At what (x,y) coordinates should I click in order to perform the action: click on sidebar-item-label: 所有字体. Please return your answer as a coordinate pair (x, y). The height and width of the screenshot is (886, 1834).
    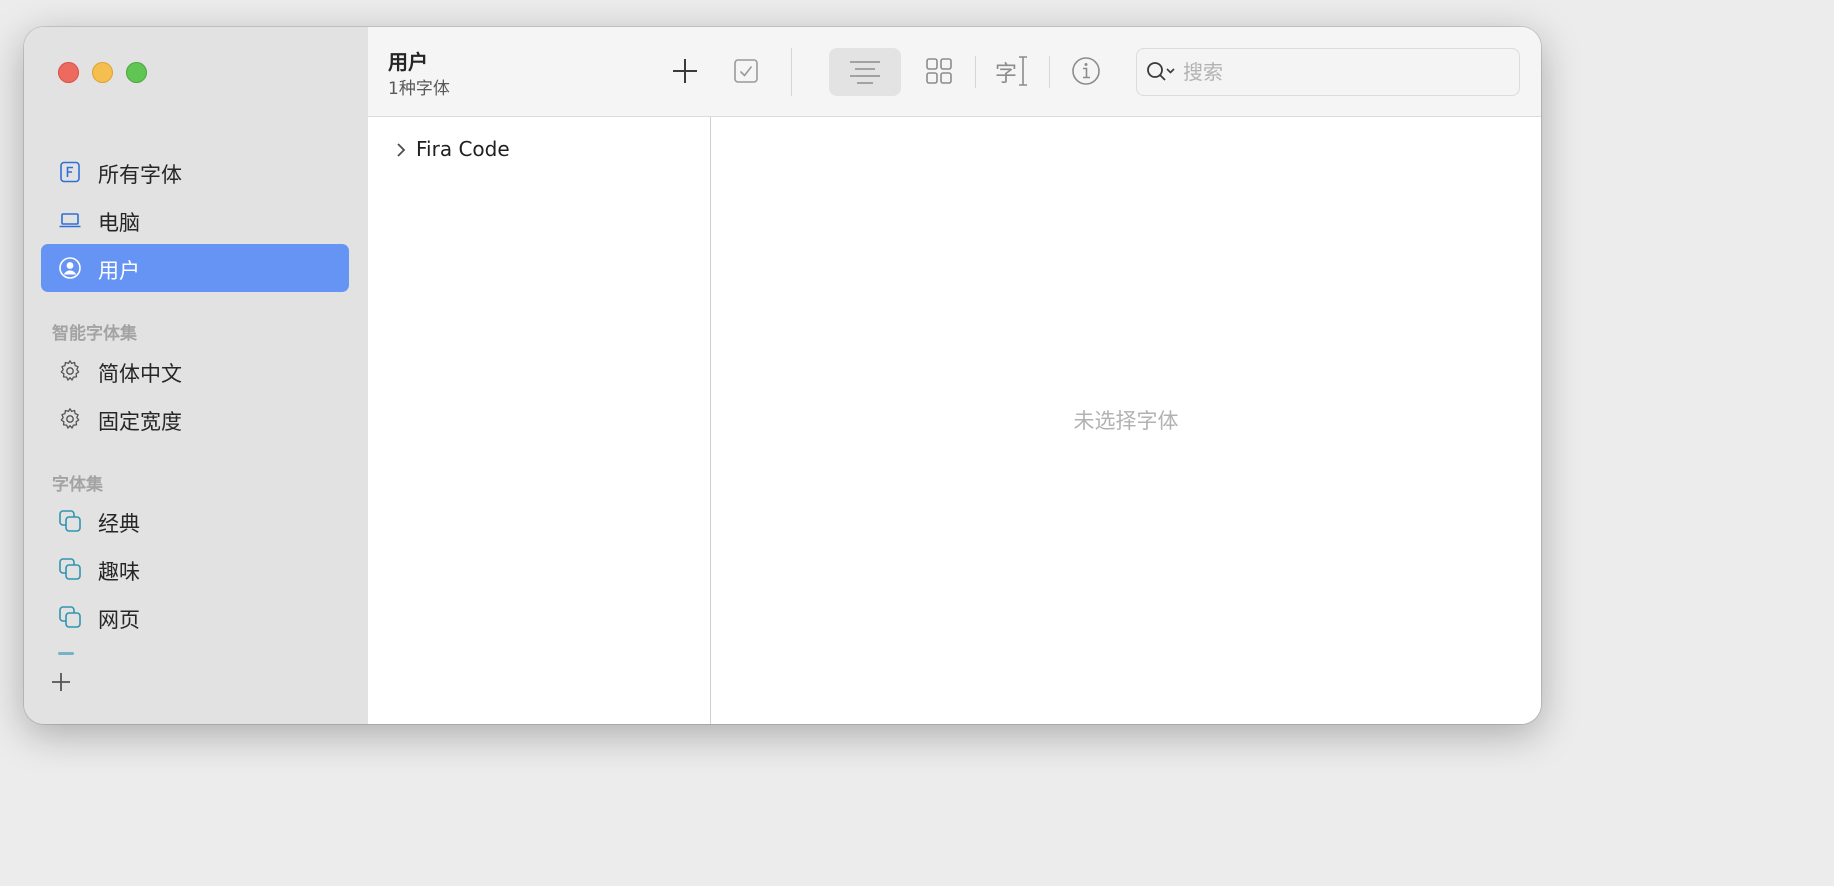
    Looking at the image, I should click on (140, 175).